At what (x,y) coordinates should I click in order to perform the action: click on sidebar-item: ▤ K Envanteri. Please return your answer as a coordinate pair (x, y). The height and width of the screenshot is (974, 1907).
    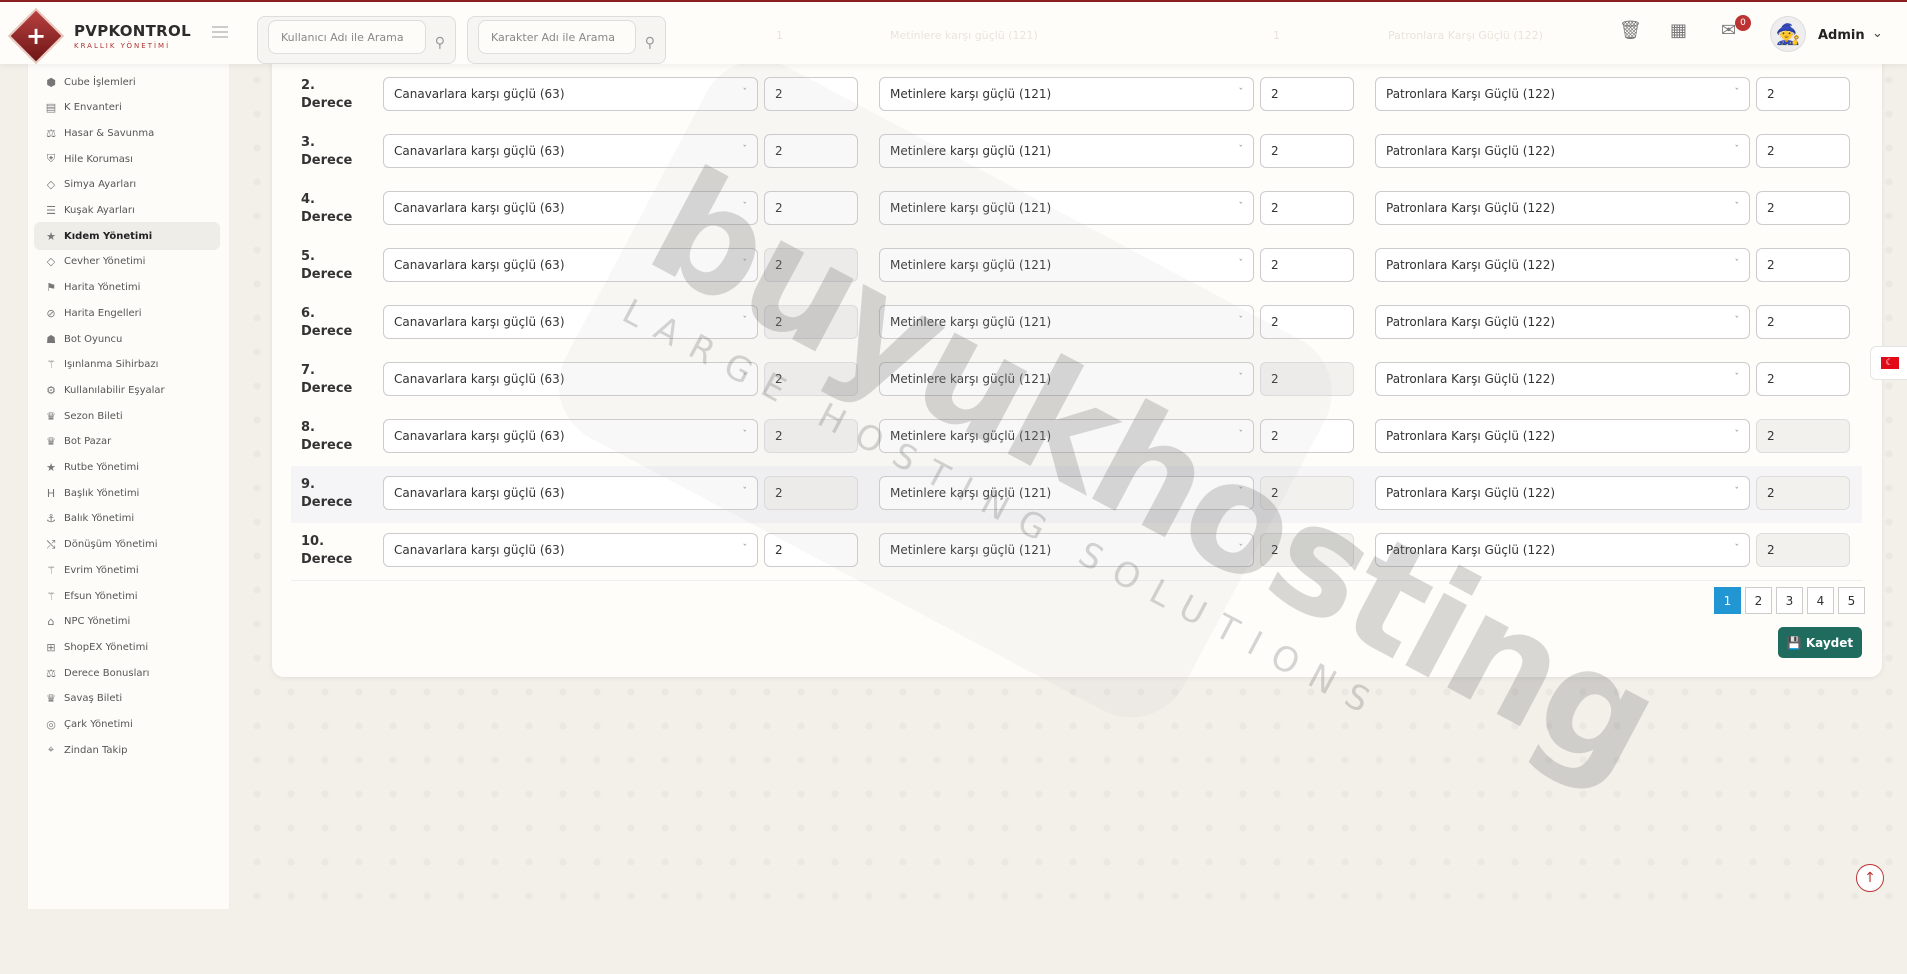
    Looking at the image, I should click on (127, 108).